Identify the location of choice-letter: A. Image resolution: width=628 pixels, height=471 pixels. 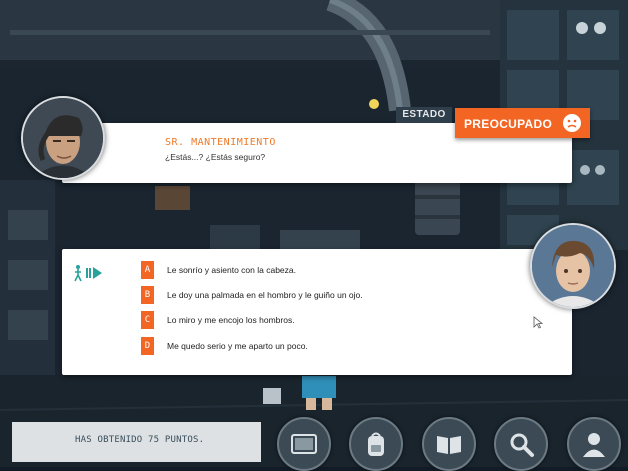
(147, 270).